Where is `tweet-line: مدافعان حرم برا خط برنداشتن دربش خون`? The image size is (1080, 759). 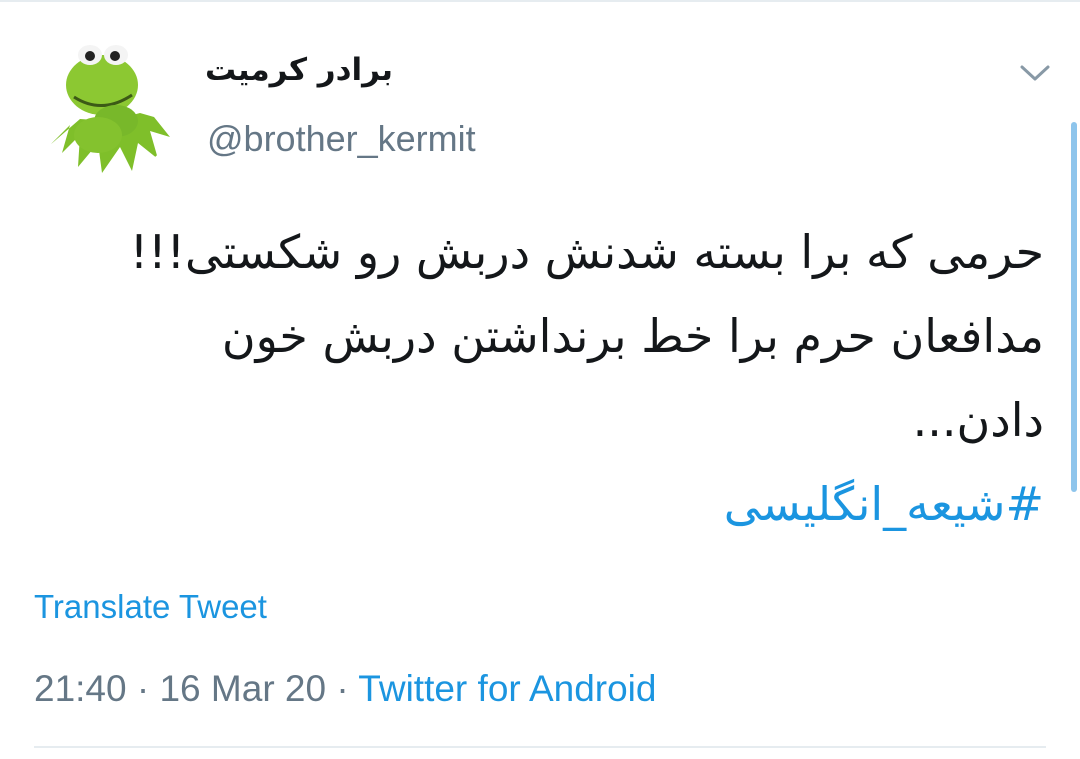 tweet-line: مدافعان حرم برا خط برنداشتن دربش خون is located at coordinates (632, 336).